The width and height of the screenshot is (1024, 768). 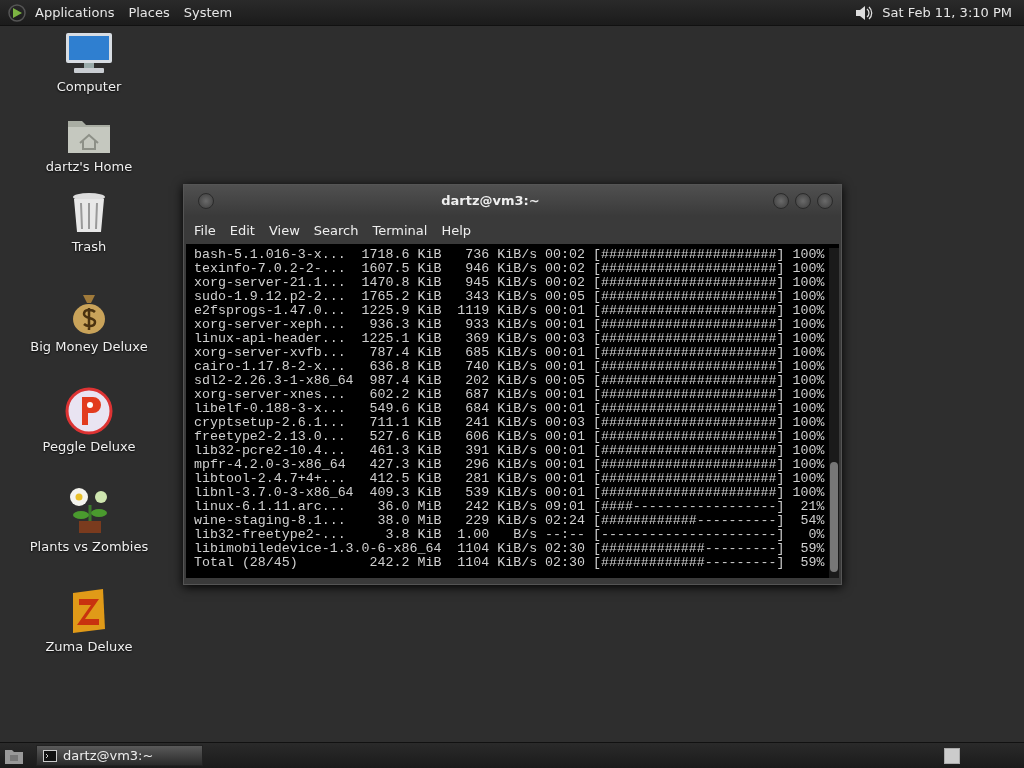 What do you see at coordinates (834, 517) in the screenshot?
I see `scrollbar-thumb` at bounding box center [834, 517].